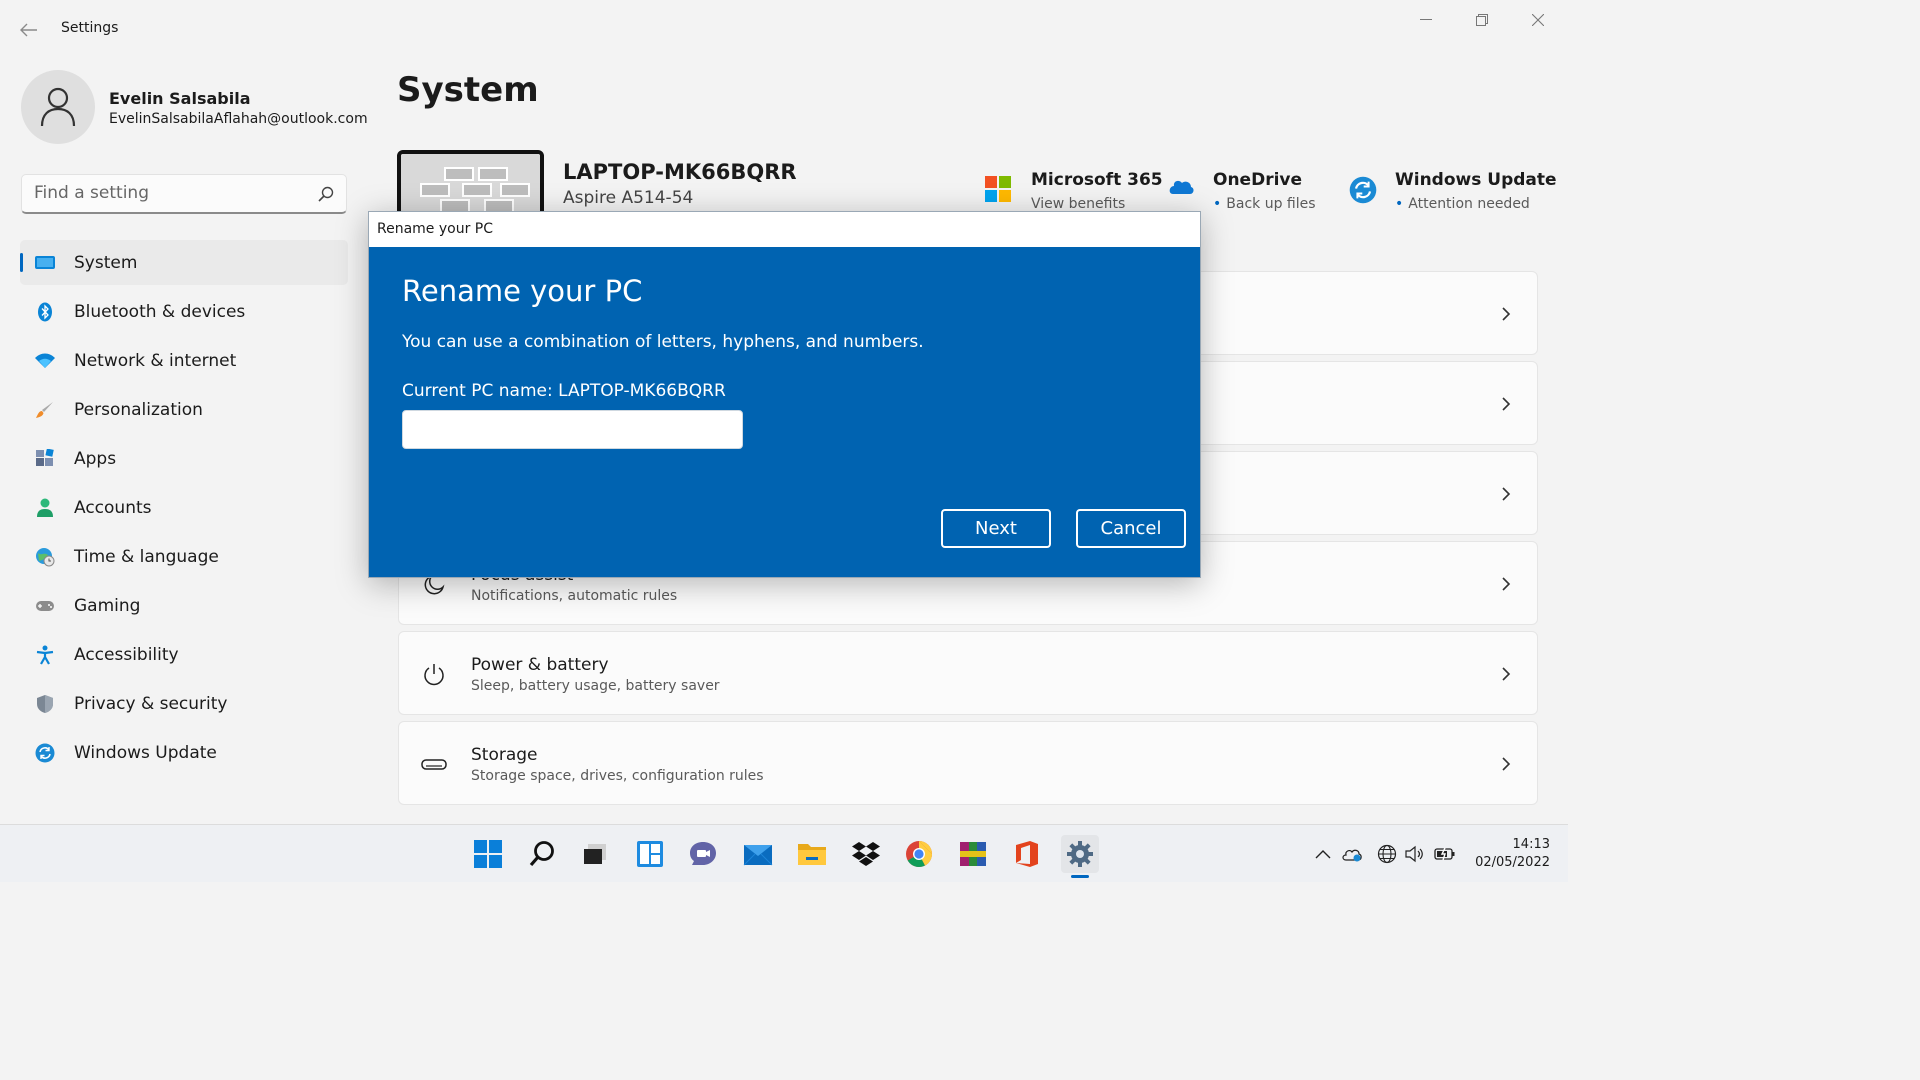 This screenshot has width=1920, height=1080. Describe the element at coordinates (1512, 854) in the screenshot. I see `taskbar-clock: 14:13 02/05/2022` at that location.